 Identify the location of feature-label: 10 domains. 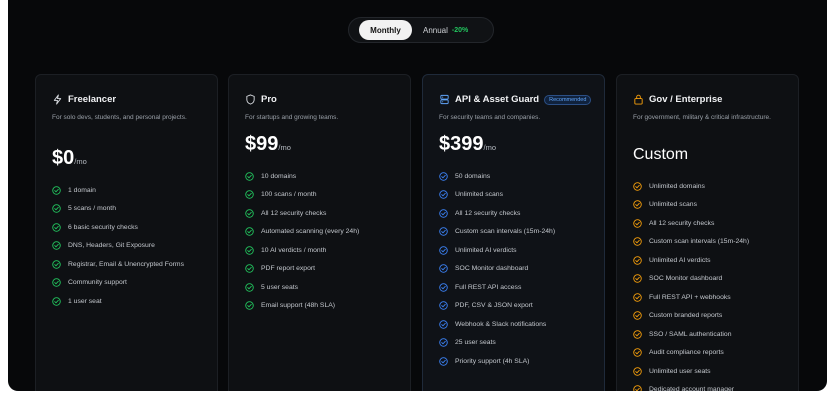
(279, 176).